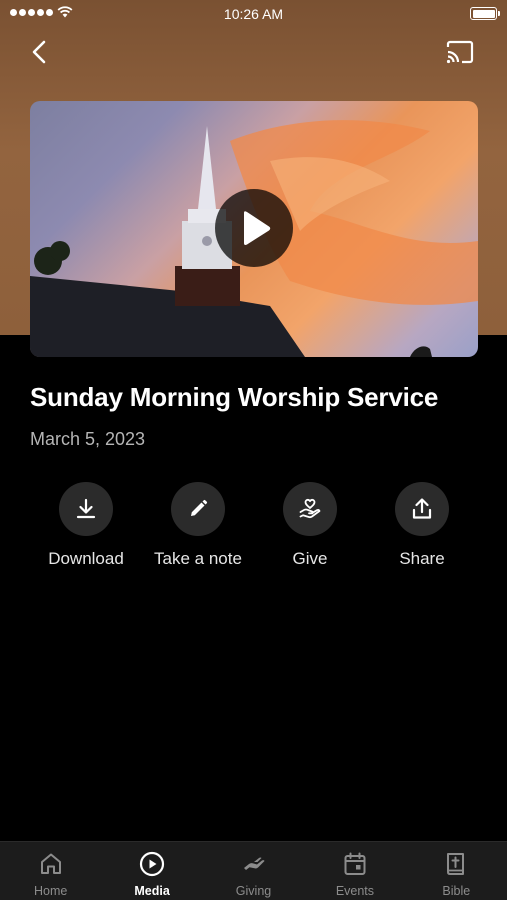 This screenshot has height=900, width=507. I want to click on tab-media: Media, so click(151, 871).